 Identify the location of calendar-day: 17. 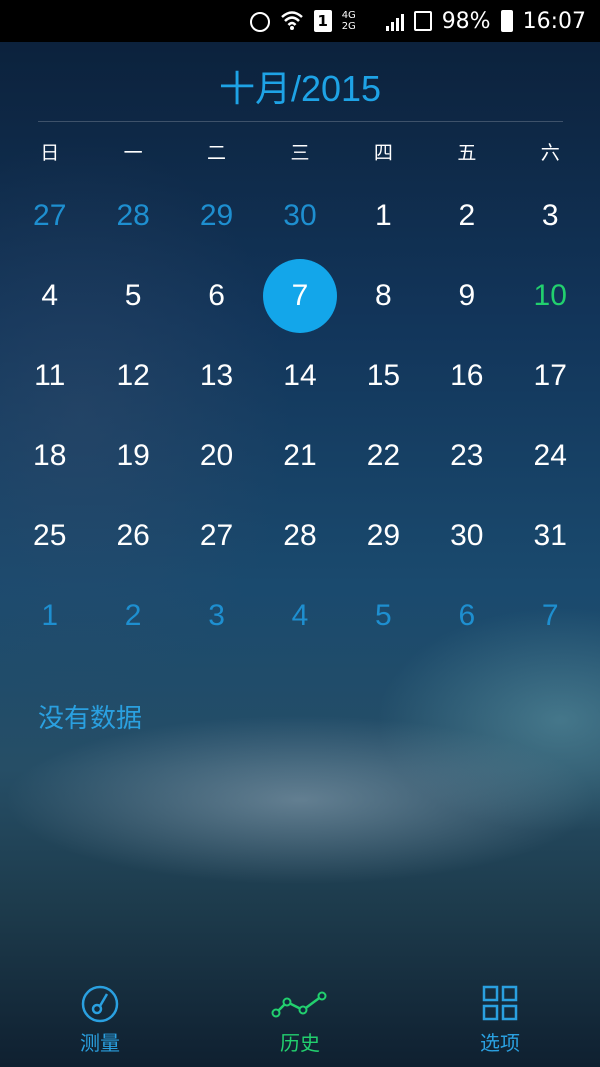
(550, 376).